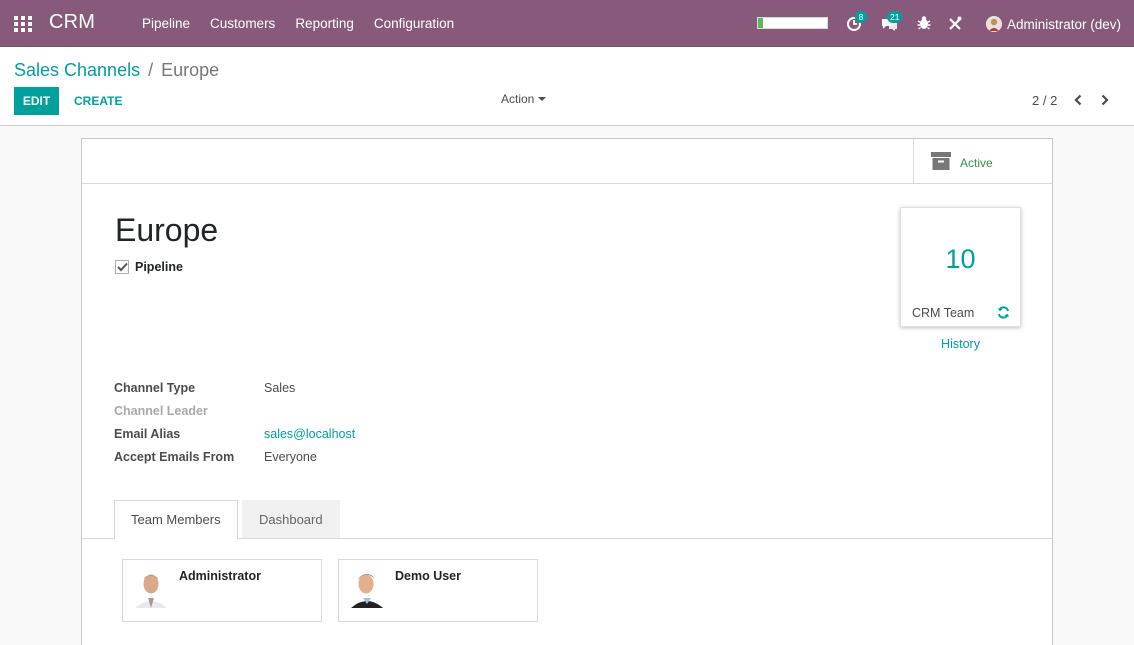  What do you see at coordinates (994, 24) in the screenshot?
I see `user-avatar` at bounding box center [994, 24].